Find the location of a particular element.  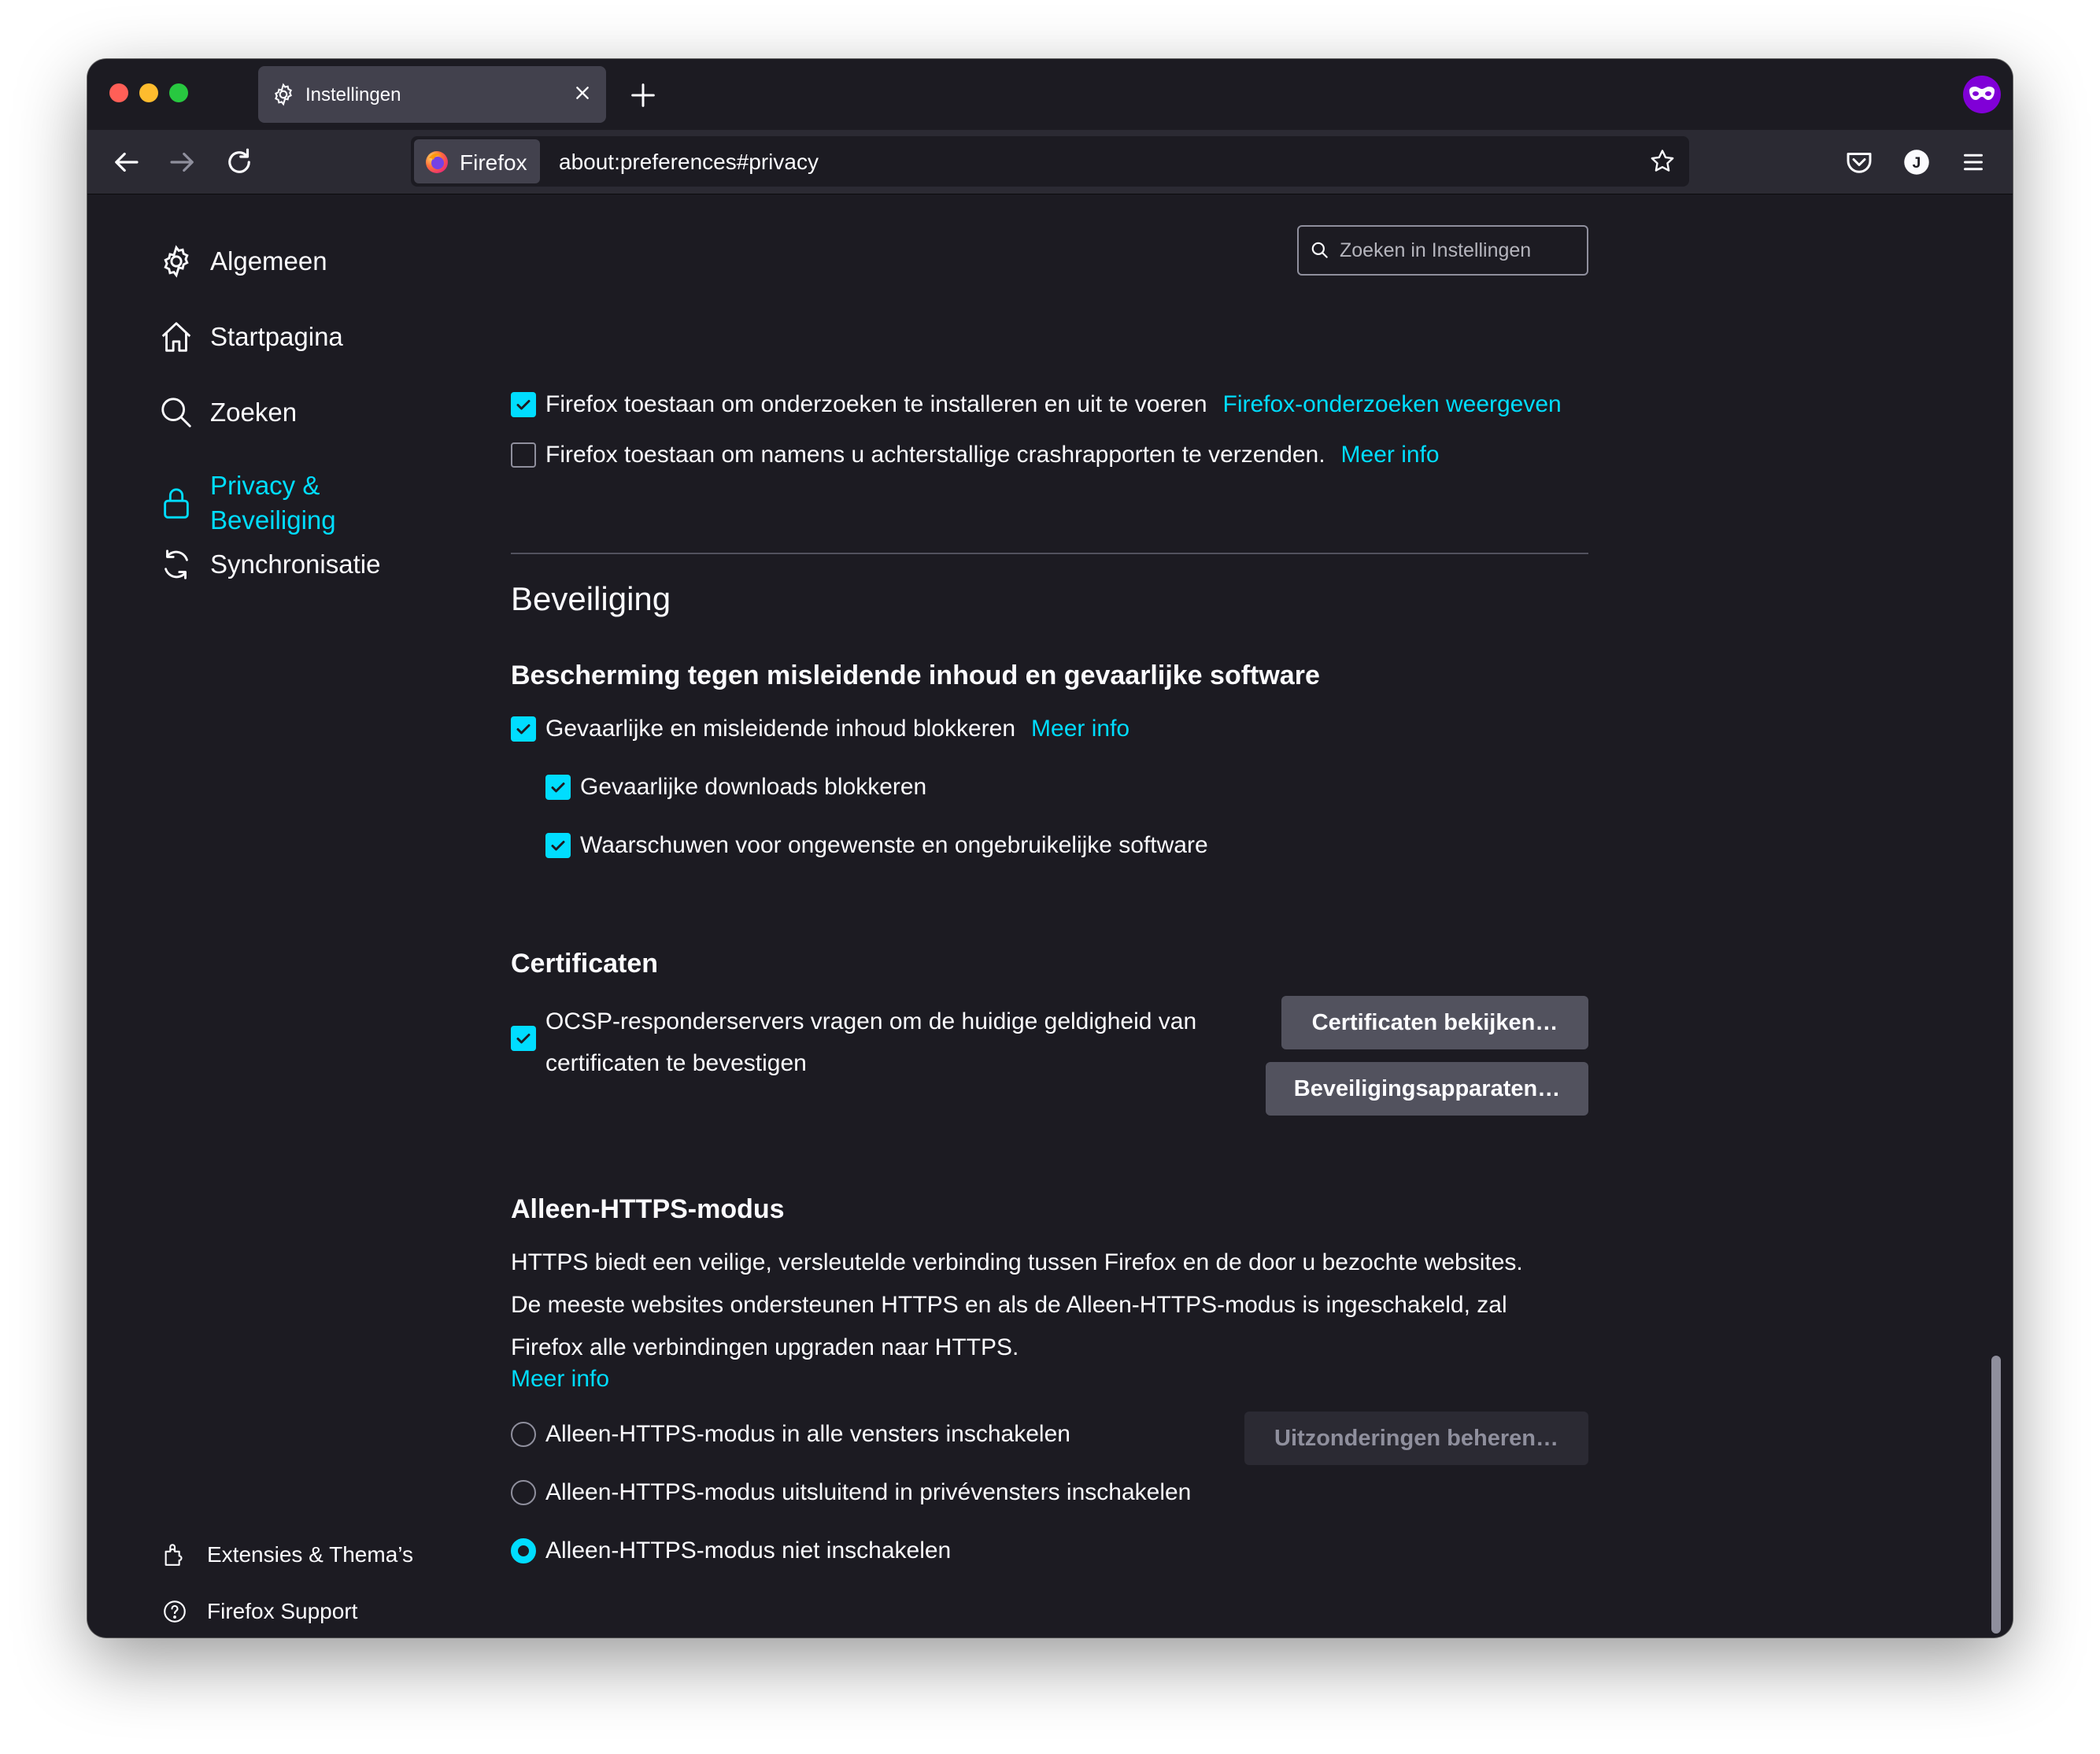

extensions-link-label: Extensies & Thema’s is located at coordinates (310, 1554).